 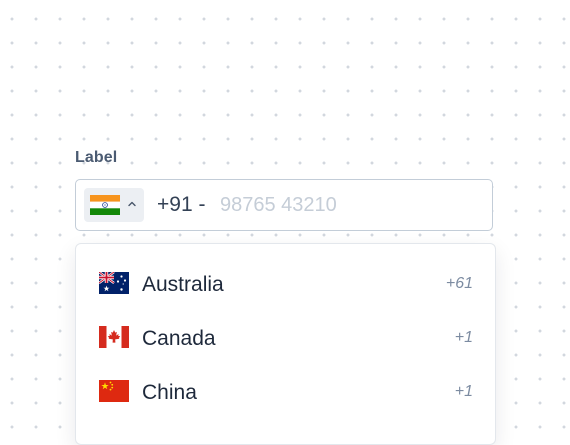 What do you see at coordinates (114, 337) in the screenshot?
I see `canada-flag-icon` at bounding box center [114, 337].